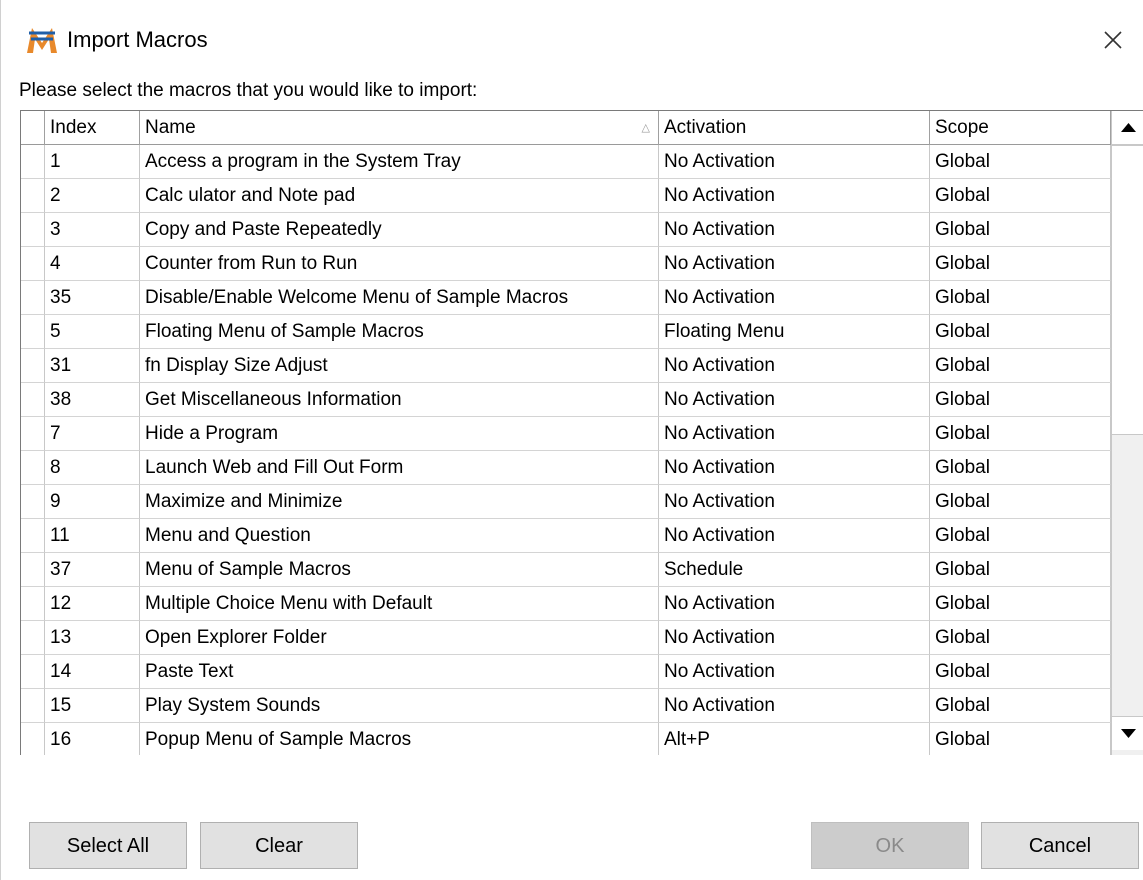  What do you see at coordinates (92, 332) in the screenshot?
I see `cell-index: 5` at bounding box center [92, 332].